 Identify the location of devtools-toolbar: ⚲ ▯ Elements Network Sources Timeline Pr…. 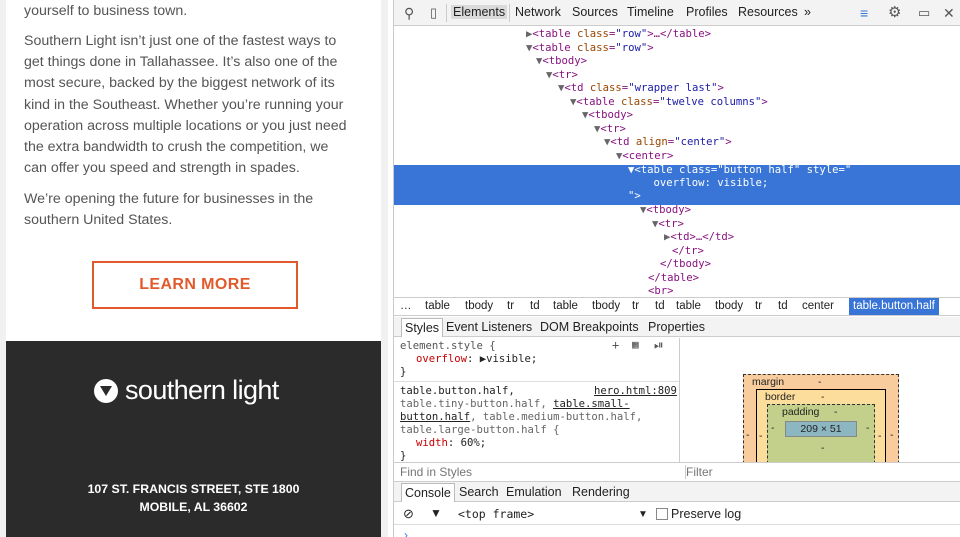
(677, 13).